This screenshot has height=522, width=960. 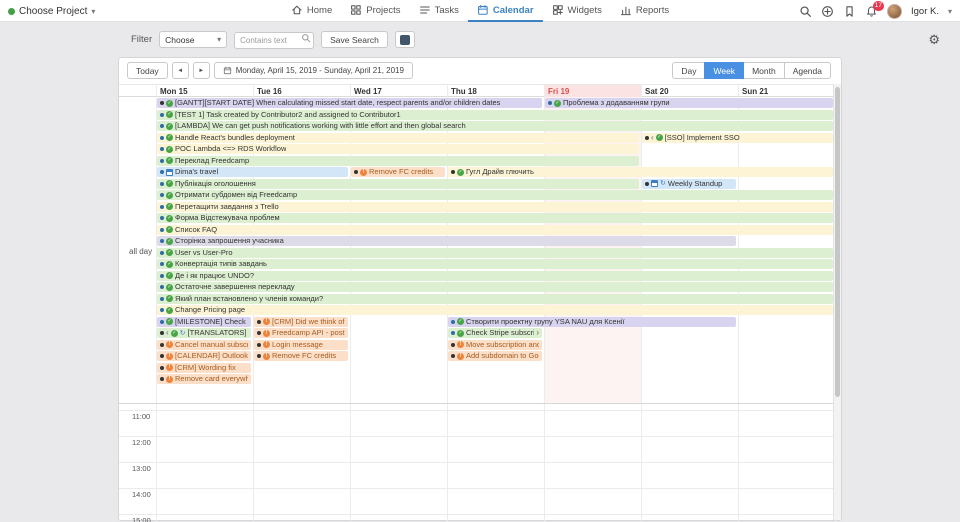 I want to click on nav-item-home: Home, so click(x=311, y=11).